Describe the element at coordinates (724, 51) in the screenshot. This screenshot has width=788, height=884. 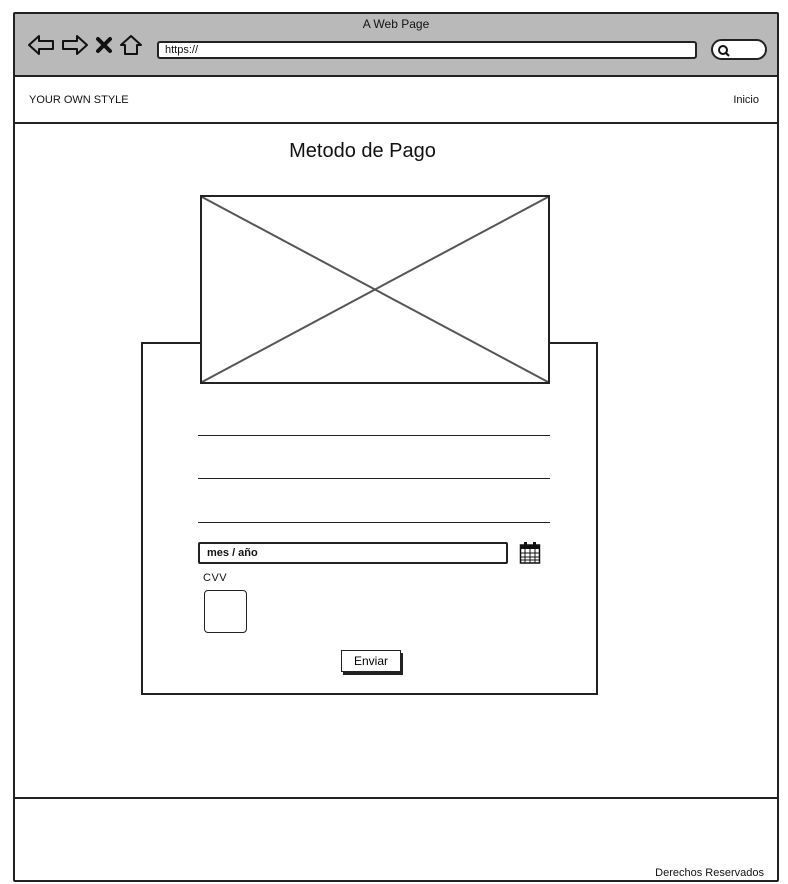
I see `search-icon` at that location.